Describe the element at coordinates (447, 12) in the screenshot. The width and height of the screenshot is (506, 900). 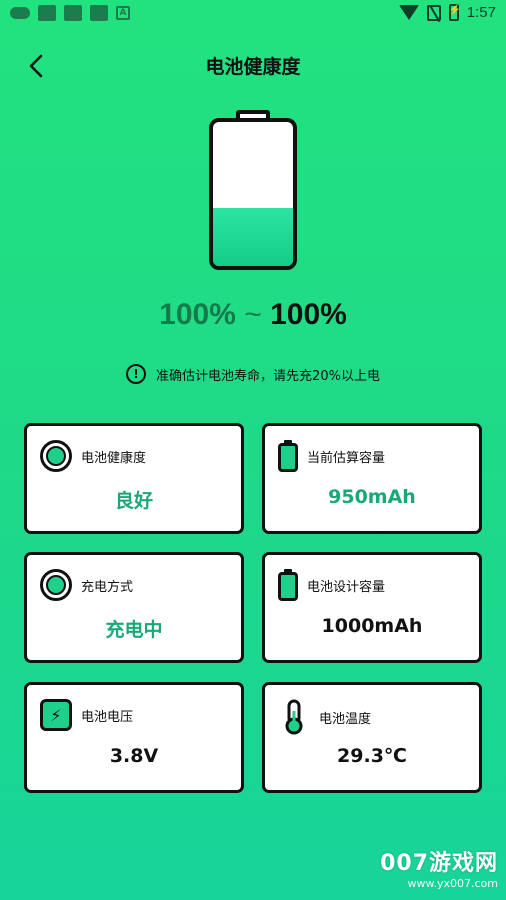
I see `status-bar-system: 1:57` at that location.